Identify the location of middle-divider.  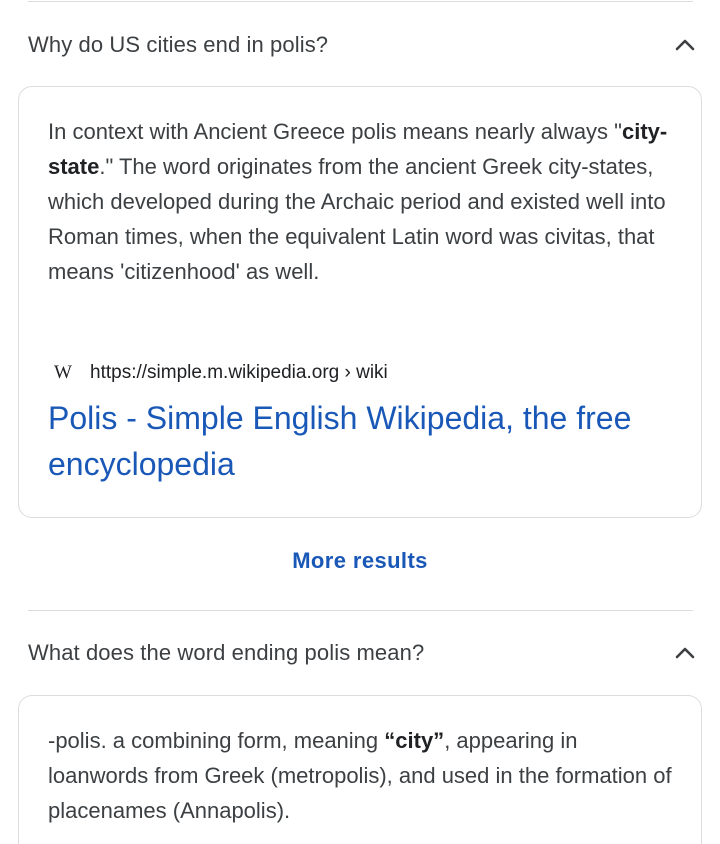
(360, 610).